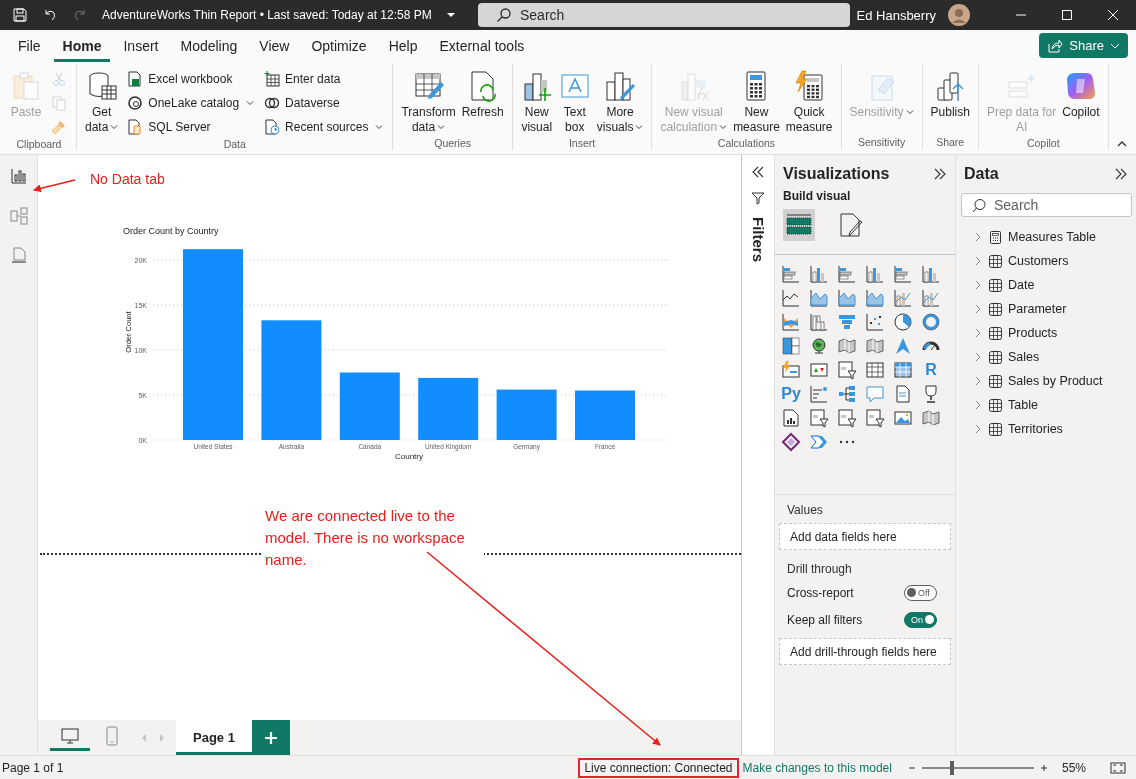 Image resolution: width=1136 pixels, height=779 pixels. I want to click on copilot-button: Copilot, so click(1081, 102).